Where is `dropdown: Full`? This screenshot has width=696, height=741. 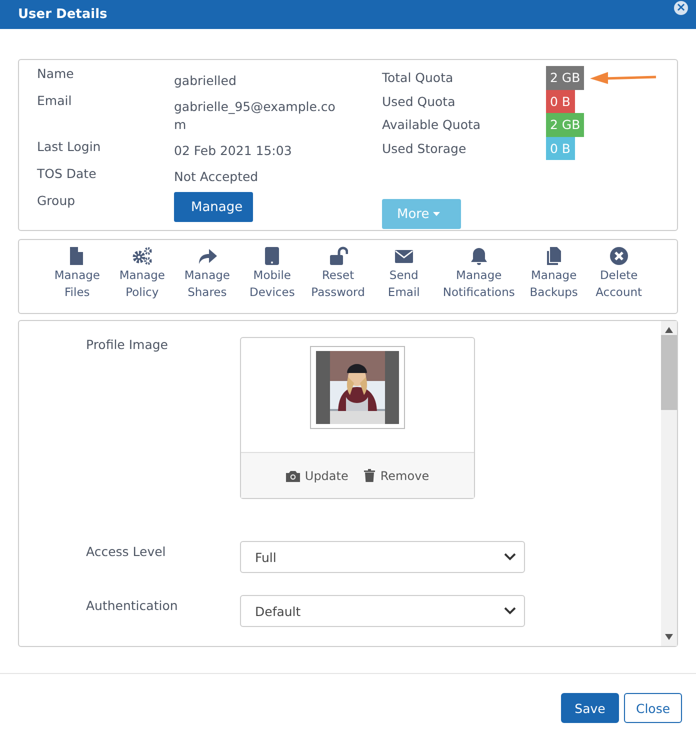
dropdown: Full is located at coordinates (382, 557).